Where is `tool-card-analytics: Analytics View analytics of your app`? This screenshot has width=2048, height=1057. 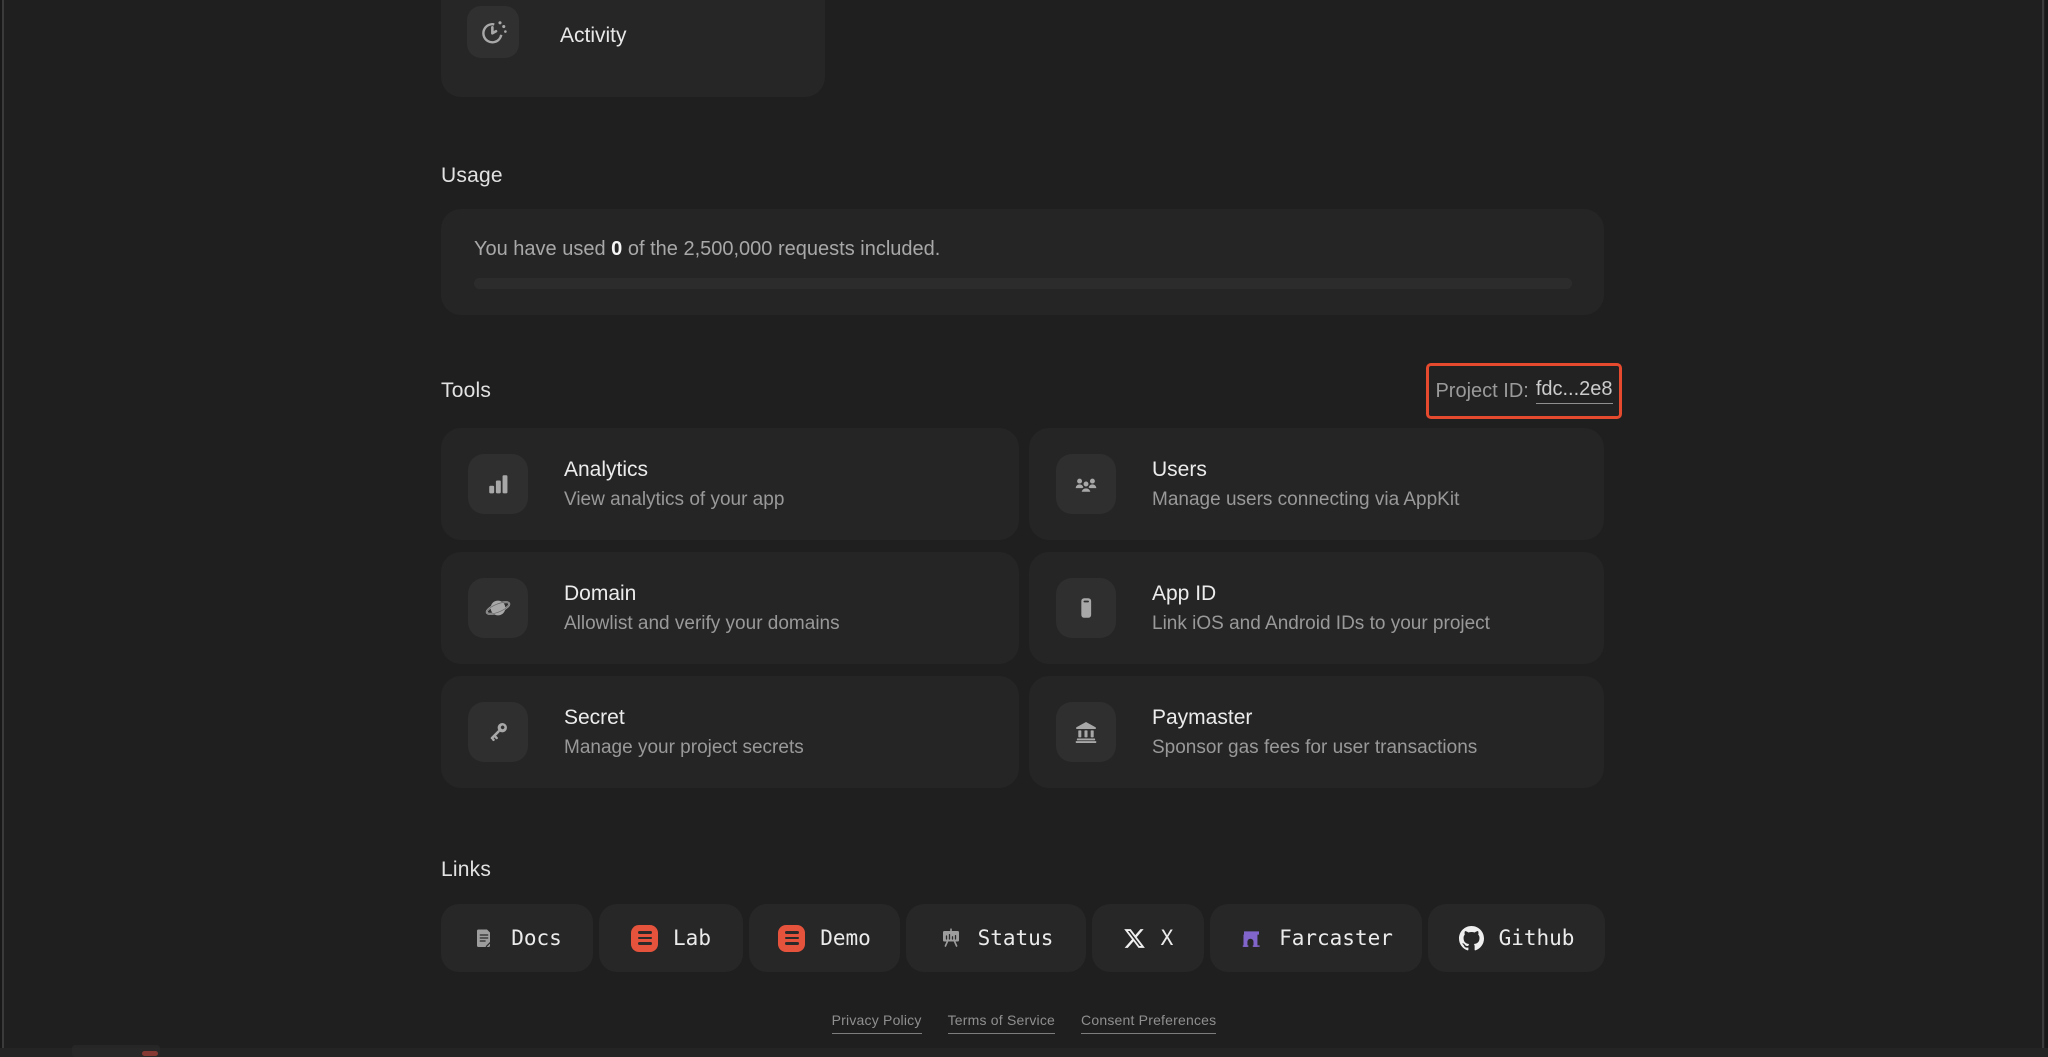 tool-card-analytics: Analytics View analytics of your app is located at coordinates (730, 484).